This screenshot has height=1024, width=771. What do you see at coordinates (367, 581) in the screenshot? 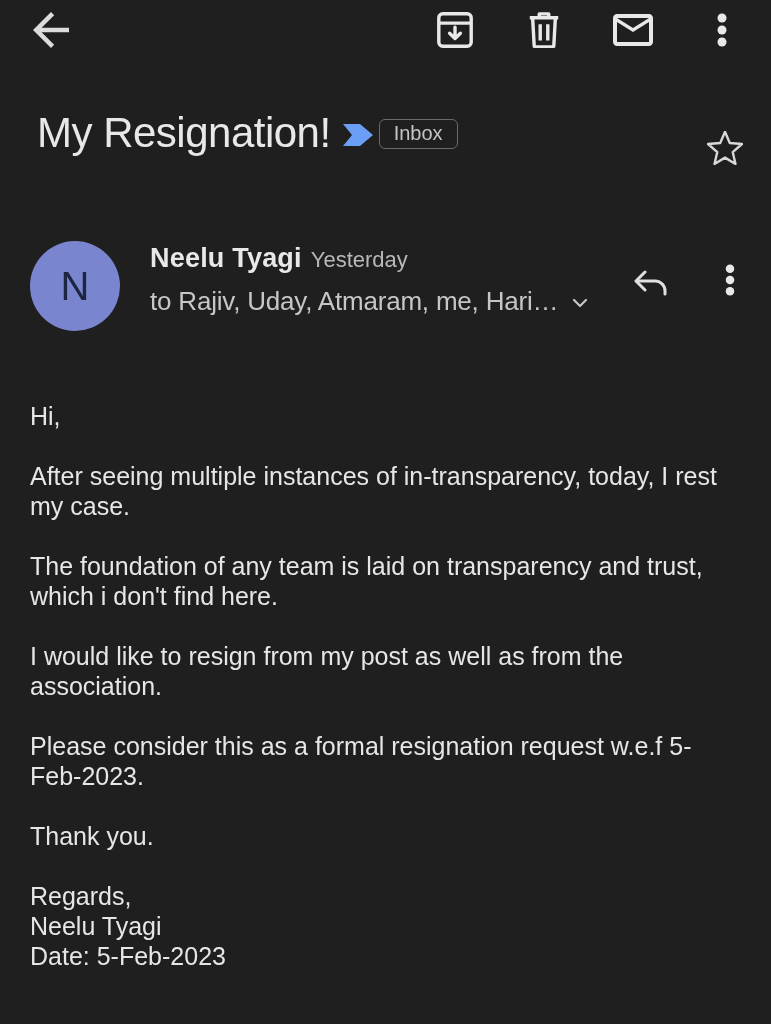
I see `body-paragraph: The foundation of any team is laid on transparency and trust, which i don't find here.` at bounding box center [367, 581].